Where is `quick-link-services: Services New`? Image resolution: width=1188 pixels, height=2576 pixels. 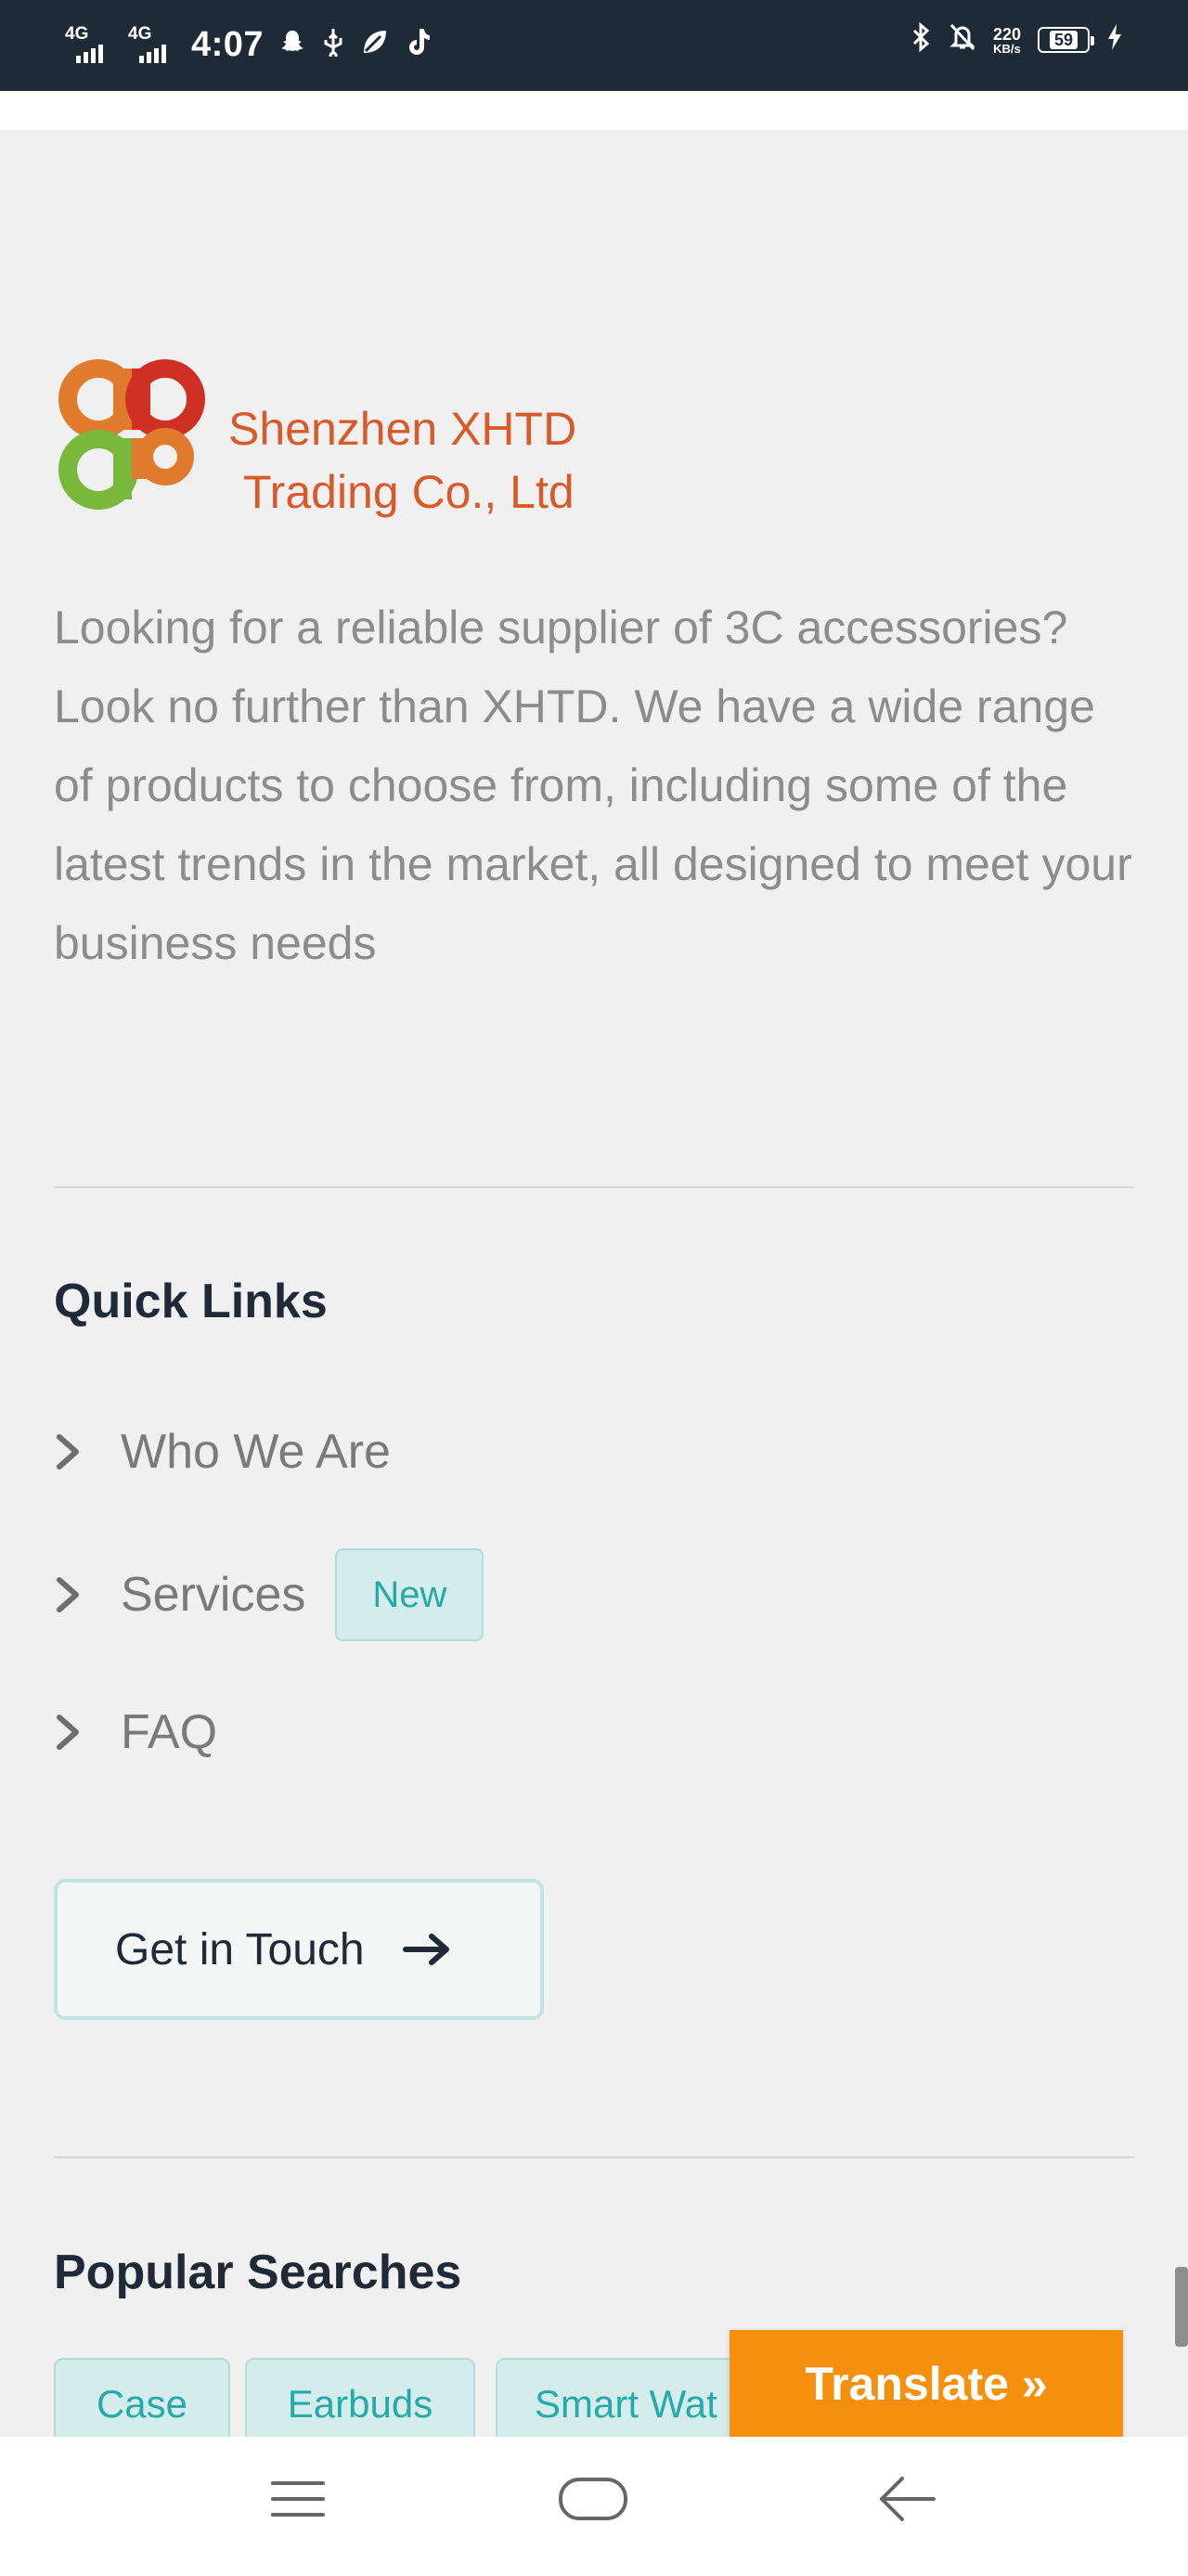 quick-link-services: Services New is located at coordinates (269, 1594).